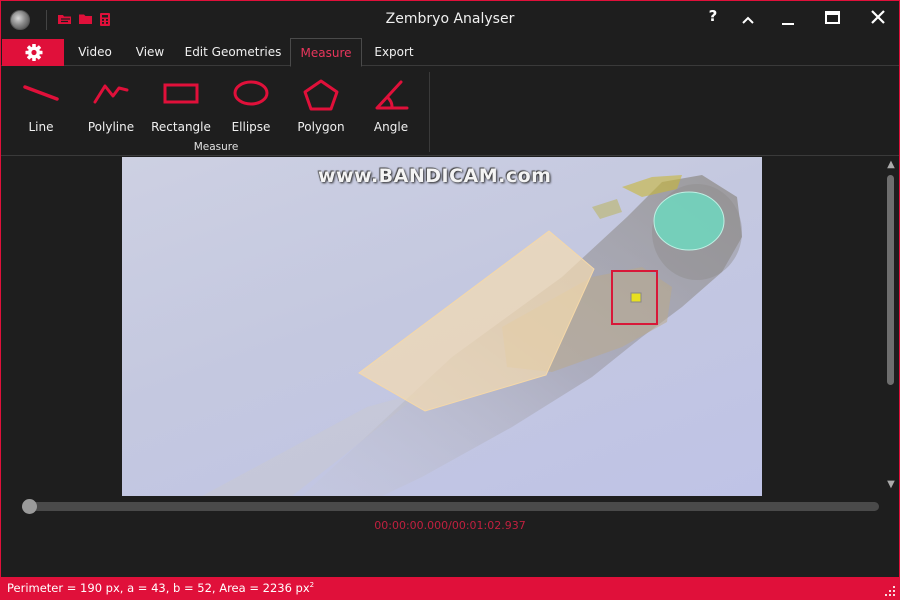 This screenshot has height=600, width=900. I want to click on polyline-tool-button: Polyline, so click(111, 105).